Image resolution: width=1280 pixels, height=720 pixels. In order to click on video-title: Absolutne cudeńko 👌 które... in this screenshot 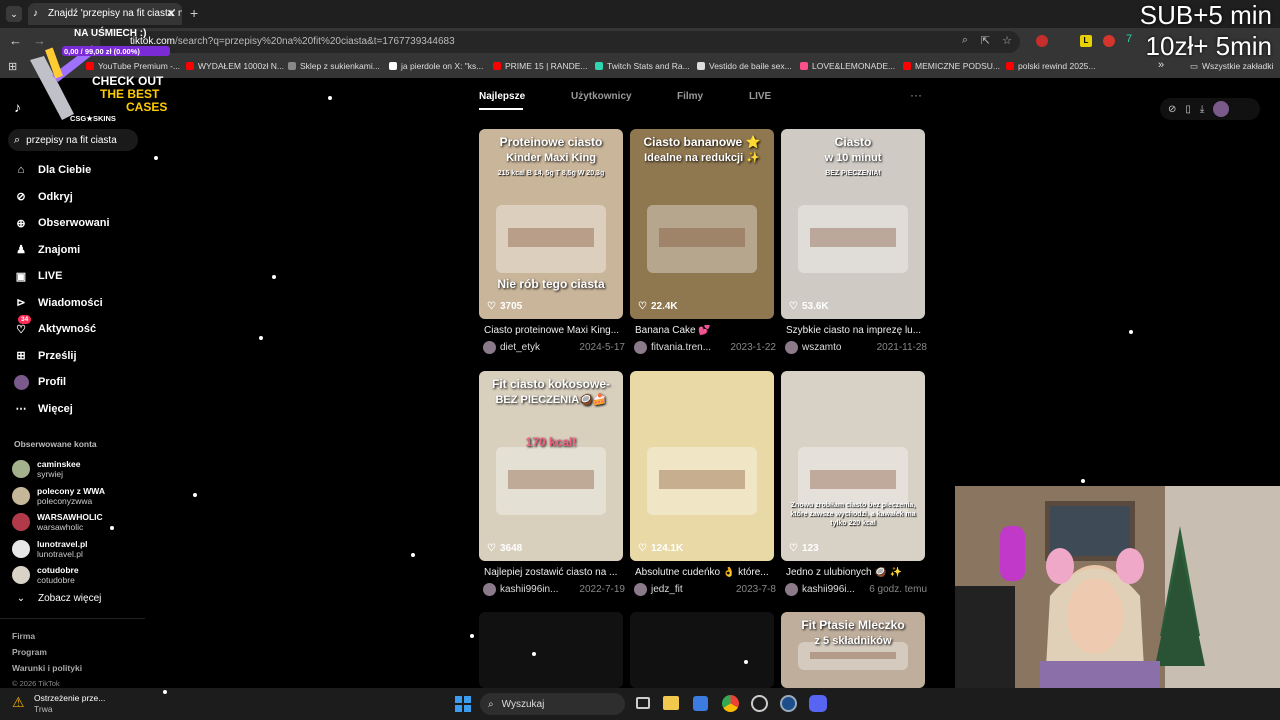, I will do `click(706, 572)`.